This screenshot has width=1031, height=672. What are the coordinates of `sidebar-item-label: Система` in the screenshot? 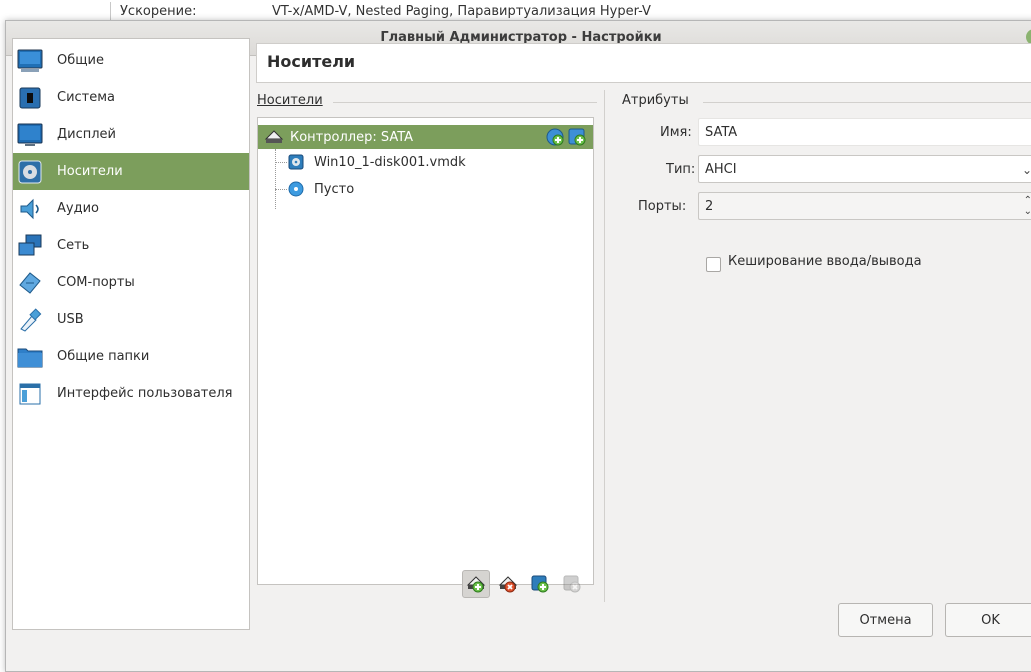 It's located at (86, 97).